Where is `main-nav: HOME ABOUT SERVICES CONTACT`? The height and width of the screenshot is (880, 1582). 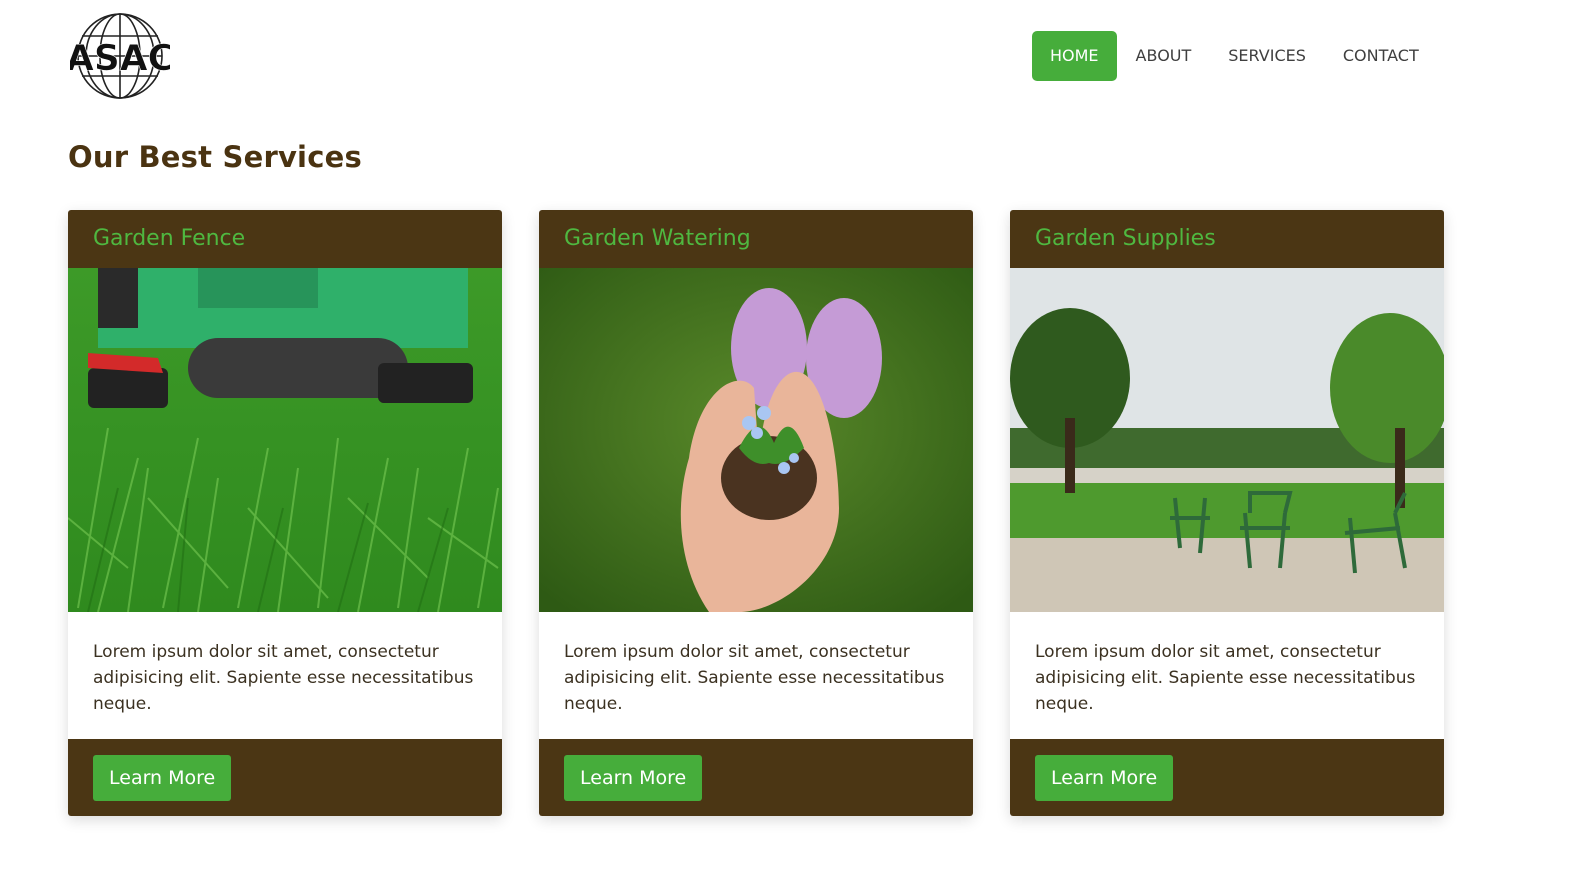 main-nav: HOME ABOUT SERVICES CONTACT is located at coordinates (1225, 56).